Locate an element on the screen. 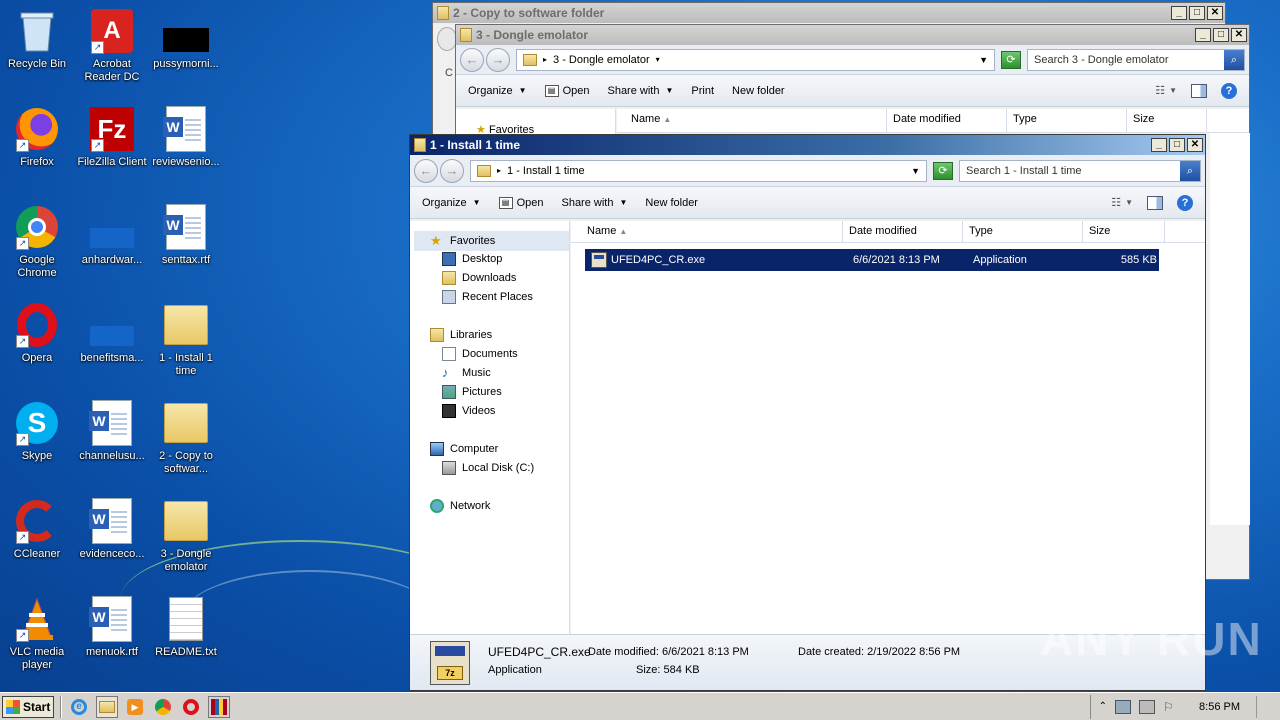 The image size is (1280, 720). desktop-icon-ccleaner: ↗ CCleaner is located at coordinates (37, 529).